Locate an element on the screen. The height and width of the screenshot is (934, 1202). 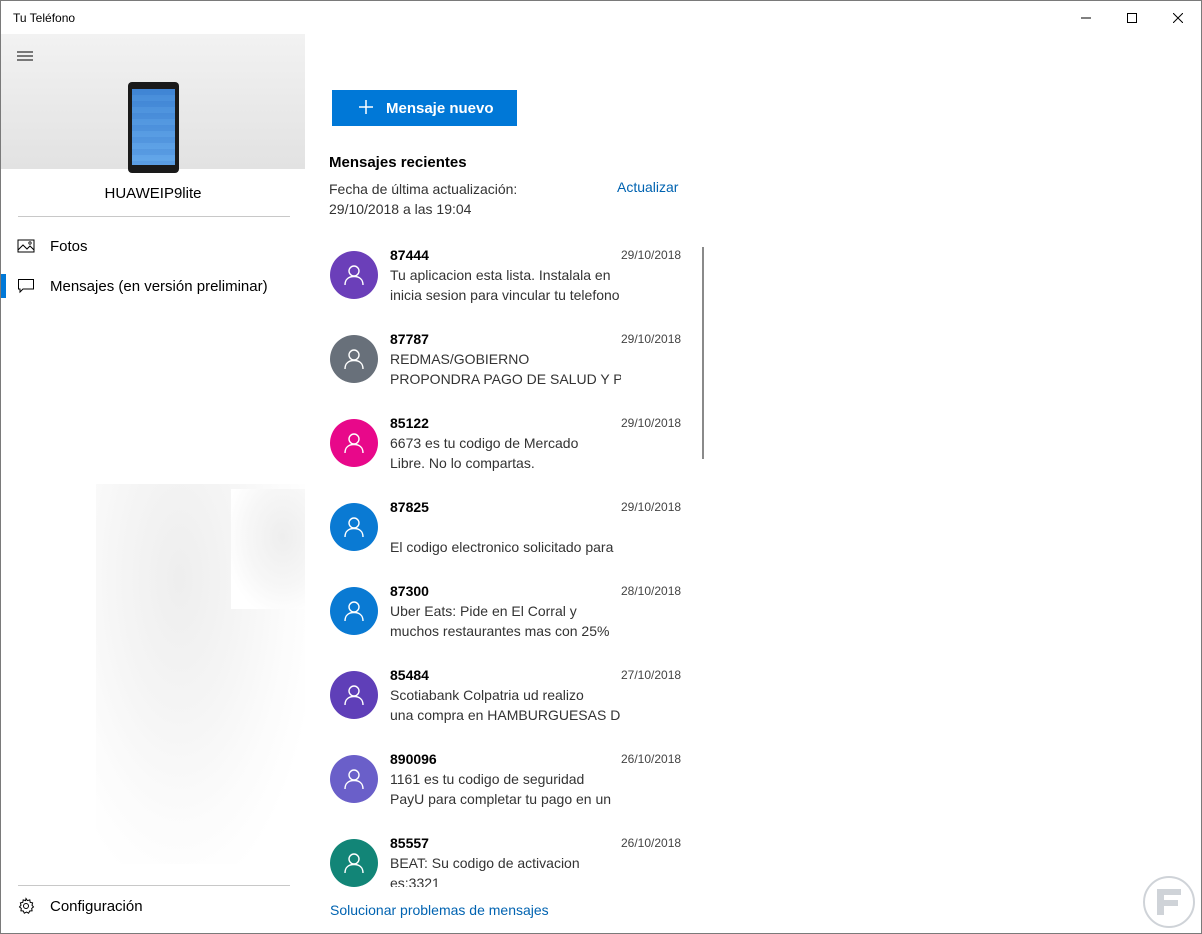
message-sender: 87787 is located at coordinates (409, 339).